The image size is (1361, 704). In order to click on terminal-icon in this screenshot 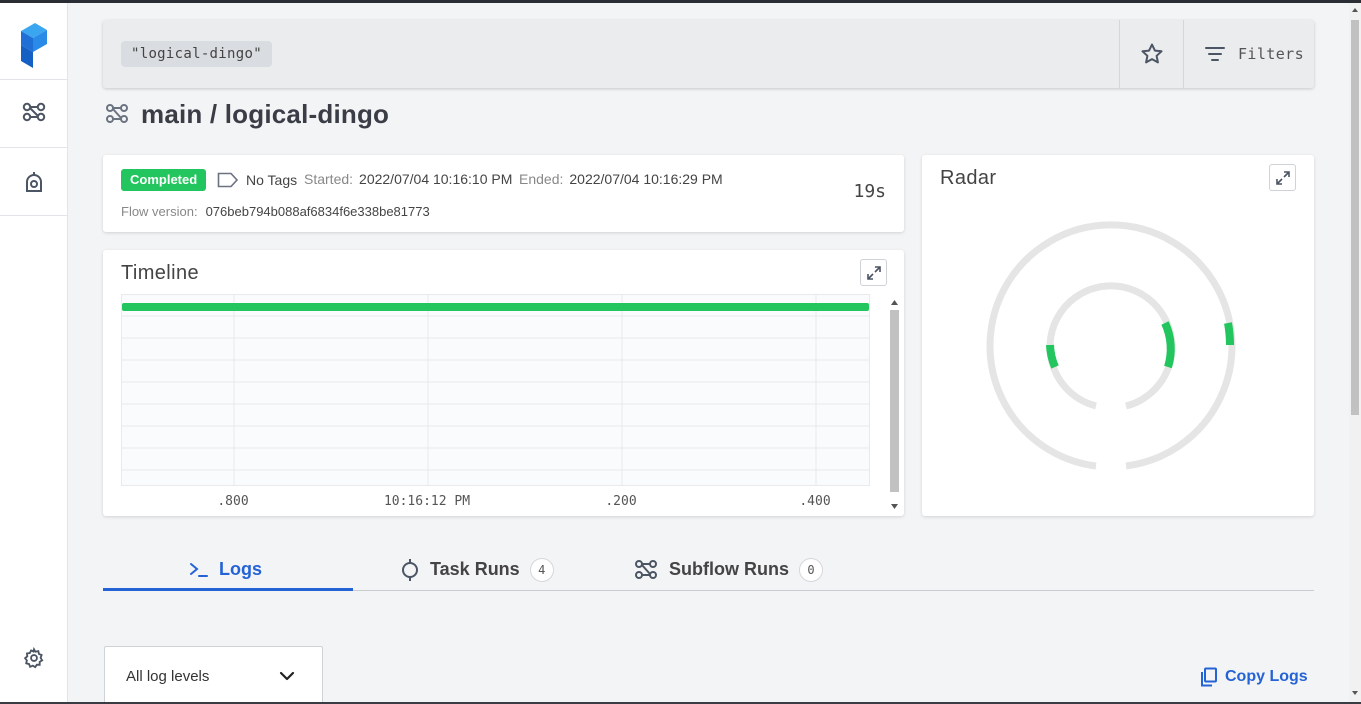, I will do `click(199, 569)`.